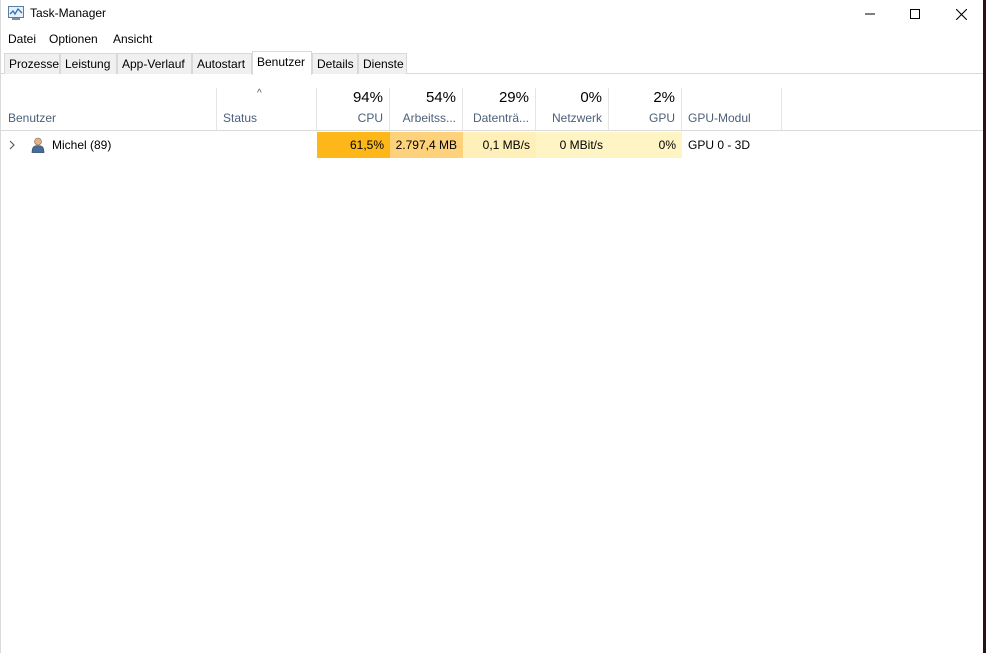 Image resolution: width=986 pixels, height=653 pixels. Describe the element at coordinates (732, 109) in the screenshot. I see `column-header-gpu-modul: GPU-Modul` at that location.